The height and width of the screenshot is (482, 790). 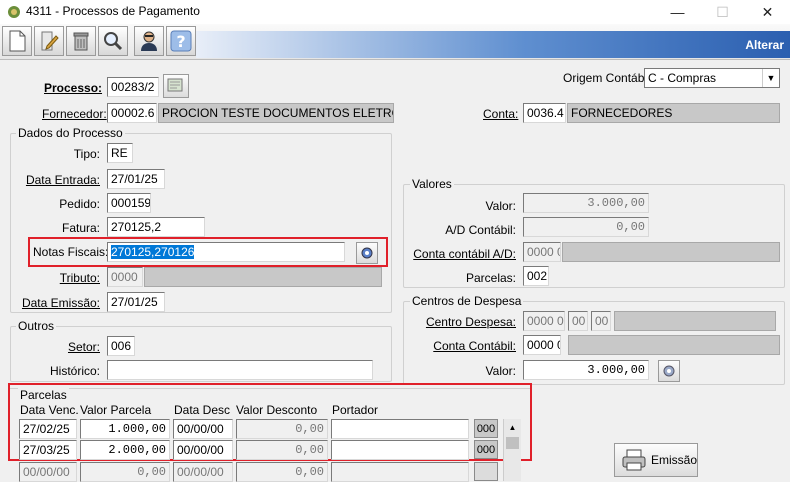 I want to click on tipo-label: Tipo:, so click(x=86, y=154).